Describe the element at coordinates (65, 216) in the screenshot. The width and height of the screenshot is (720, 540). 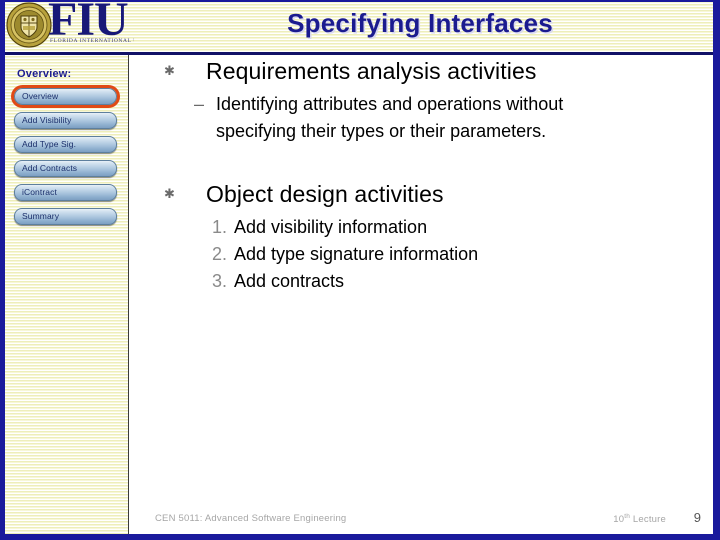
I see `sidebar-item-summary: Summary` at that location.